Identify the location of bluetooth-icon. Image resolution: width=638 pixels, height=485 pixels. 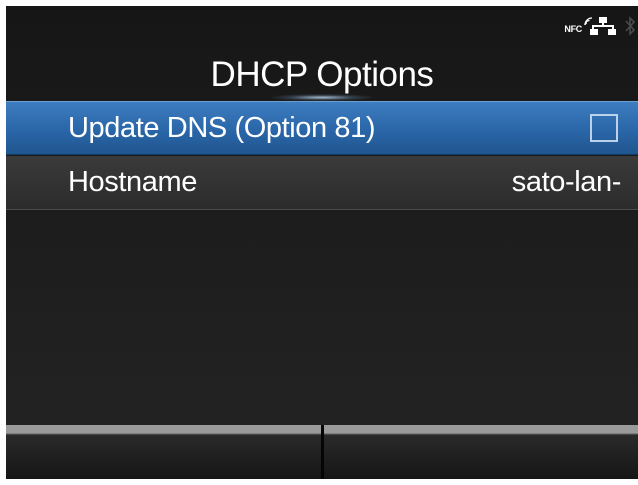
(630, 26).